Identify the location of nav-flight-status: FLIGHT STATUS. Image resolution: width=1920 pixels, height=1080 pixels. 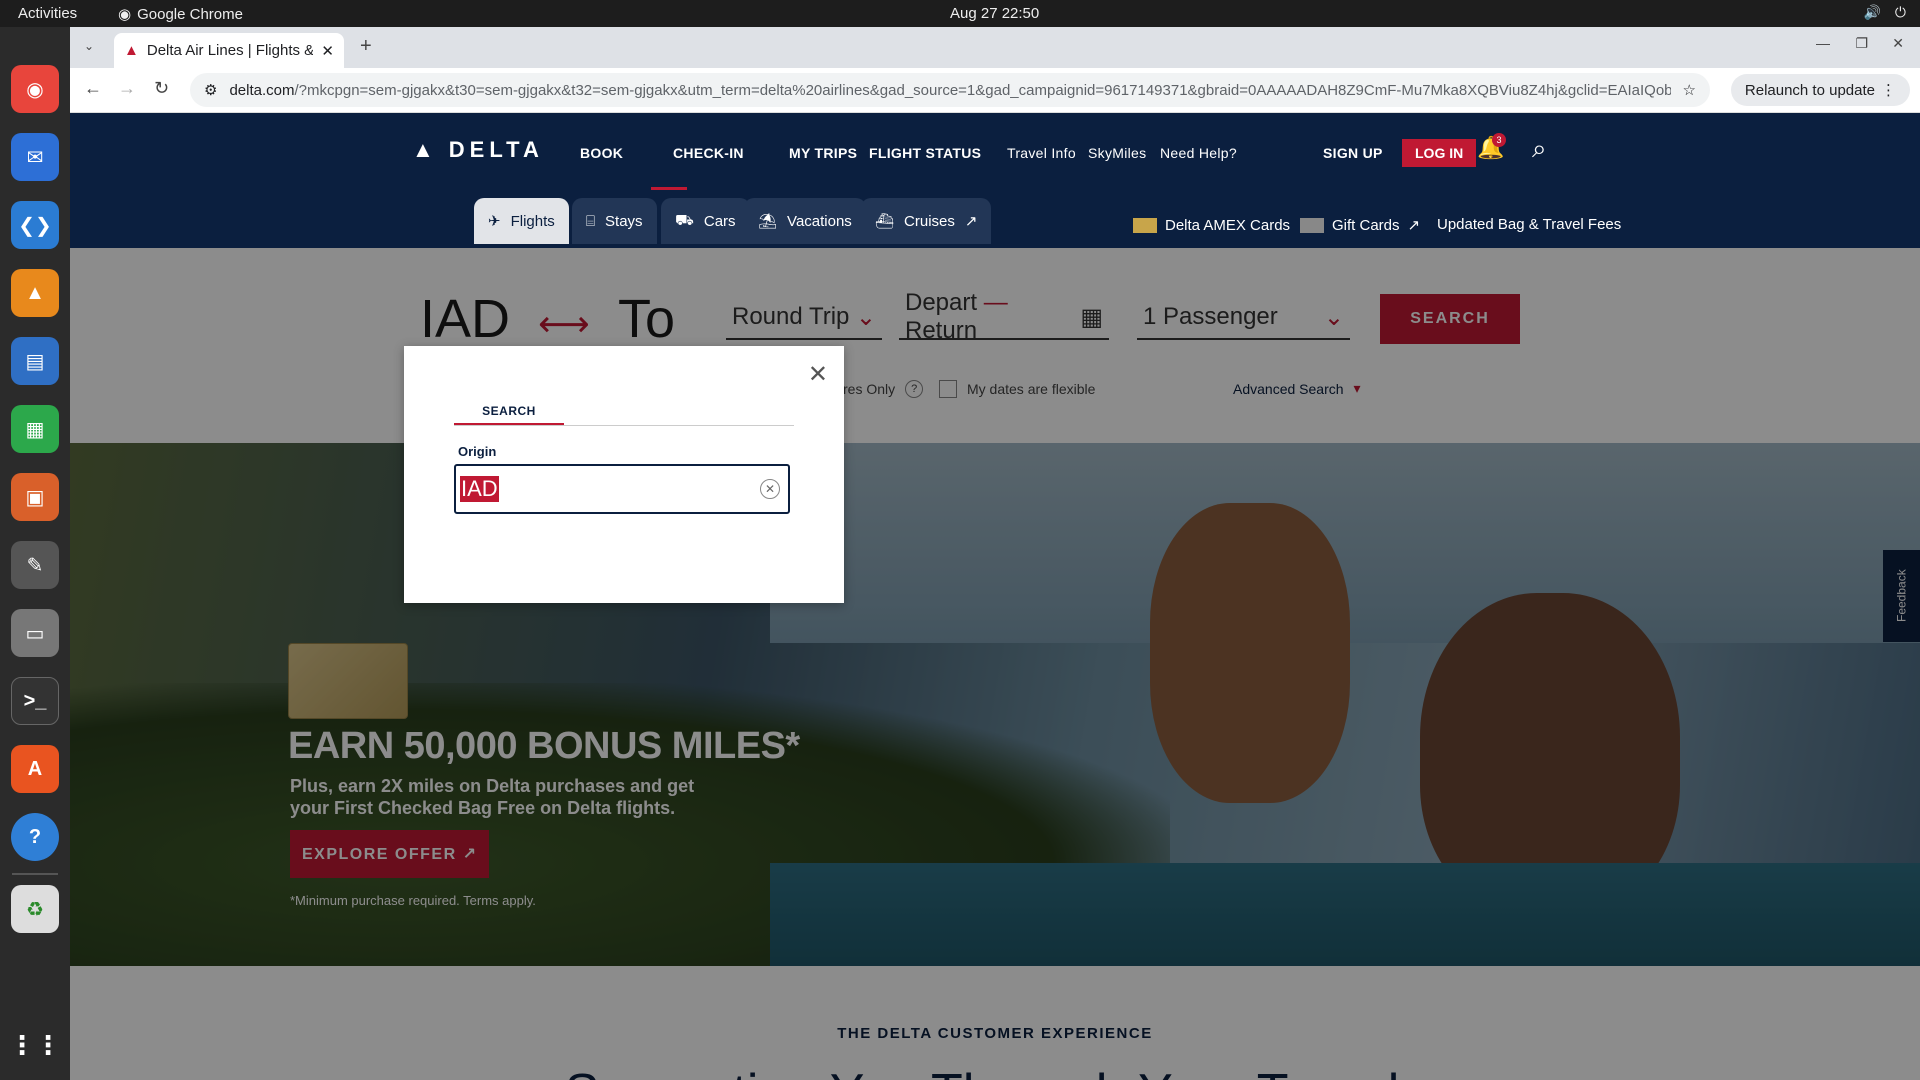
(925, 153).